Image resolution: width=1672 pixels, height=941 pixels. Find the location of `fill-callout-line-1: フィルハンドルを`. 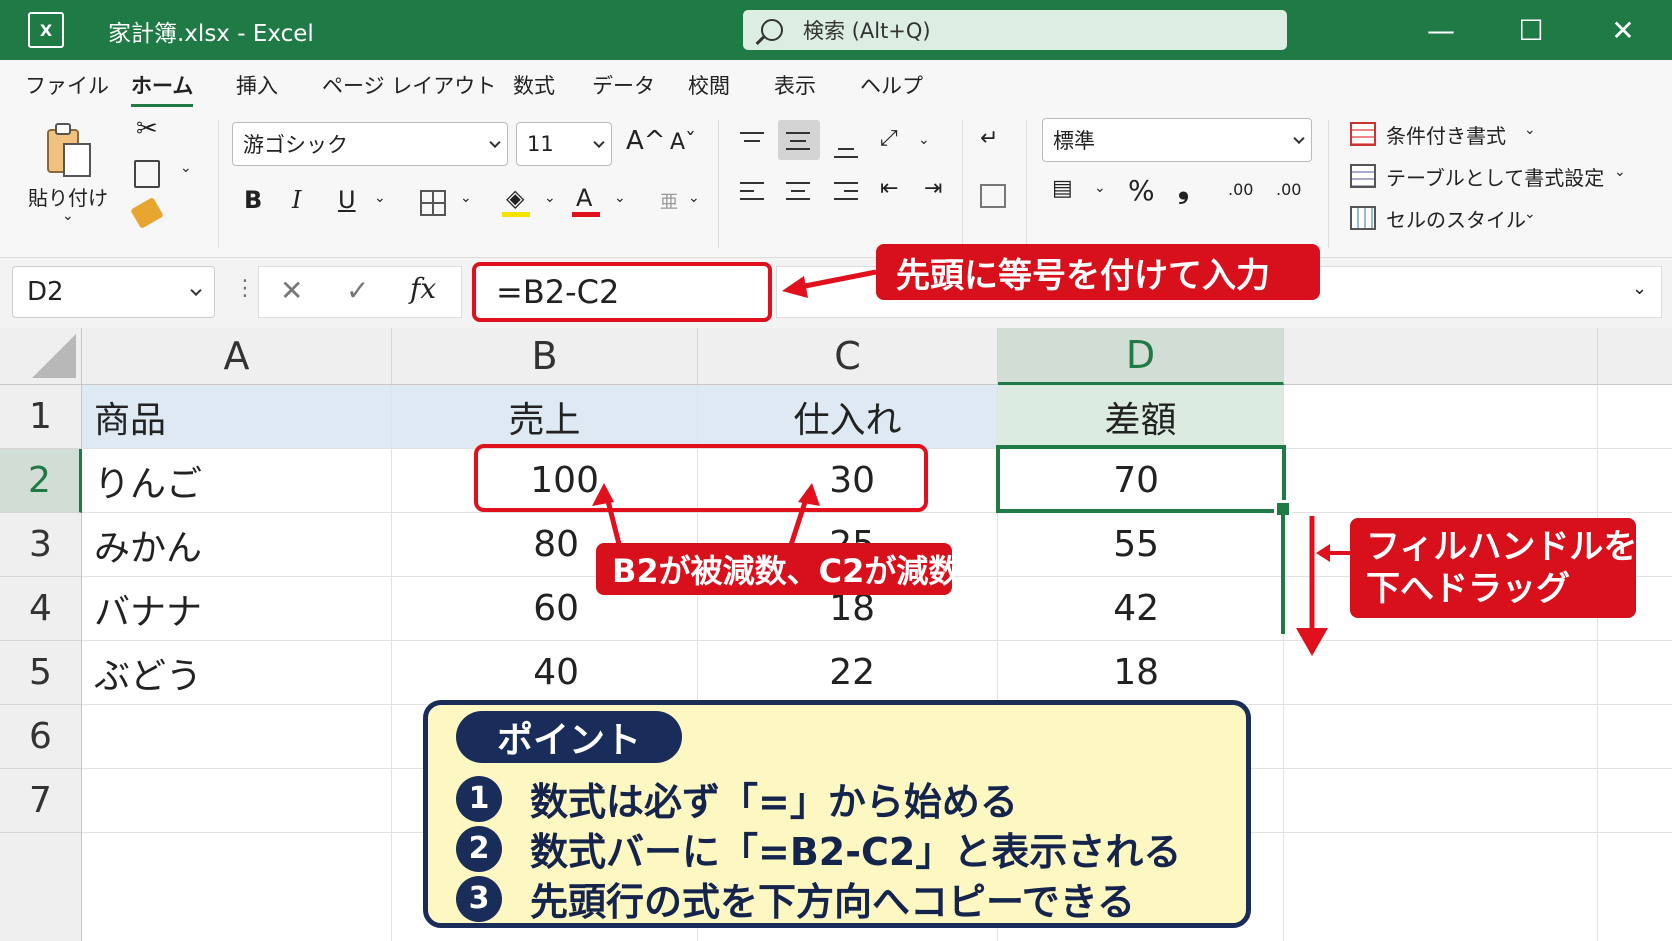

fill-callout-line-1: フィルハンドルを is located at coordinates (1502, 547).